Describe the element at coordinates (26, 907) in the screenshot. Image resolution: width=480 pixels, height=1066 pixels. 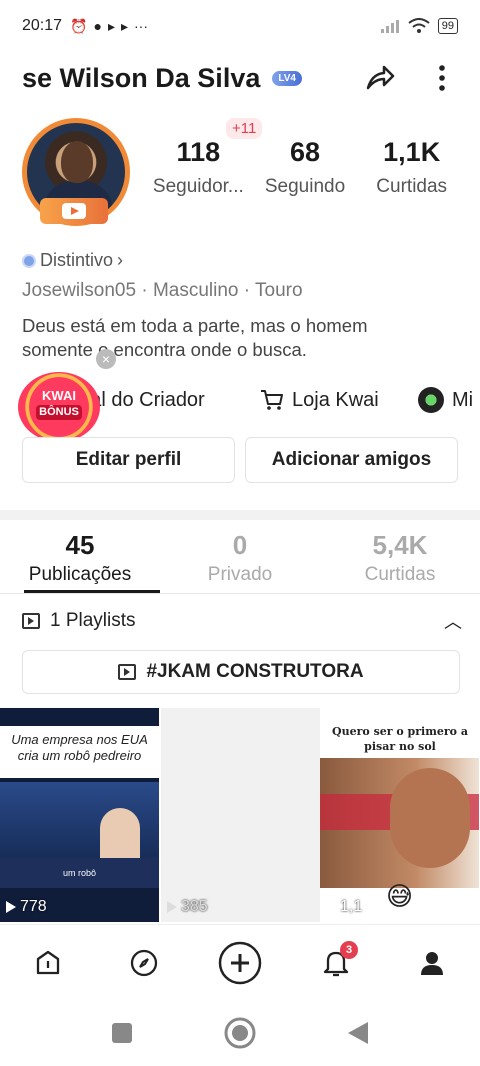
I see `view-count: 778` at that location.